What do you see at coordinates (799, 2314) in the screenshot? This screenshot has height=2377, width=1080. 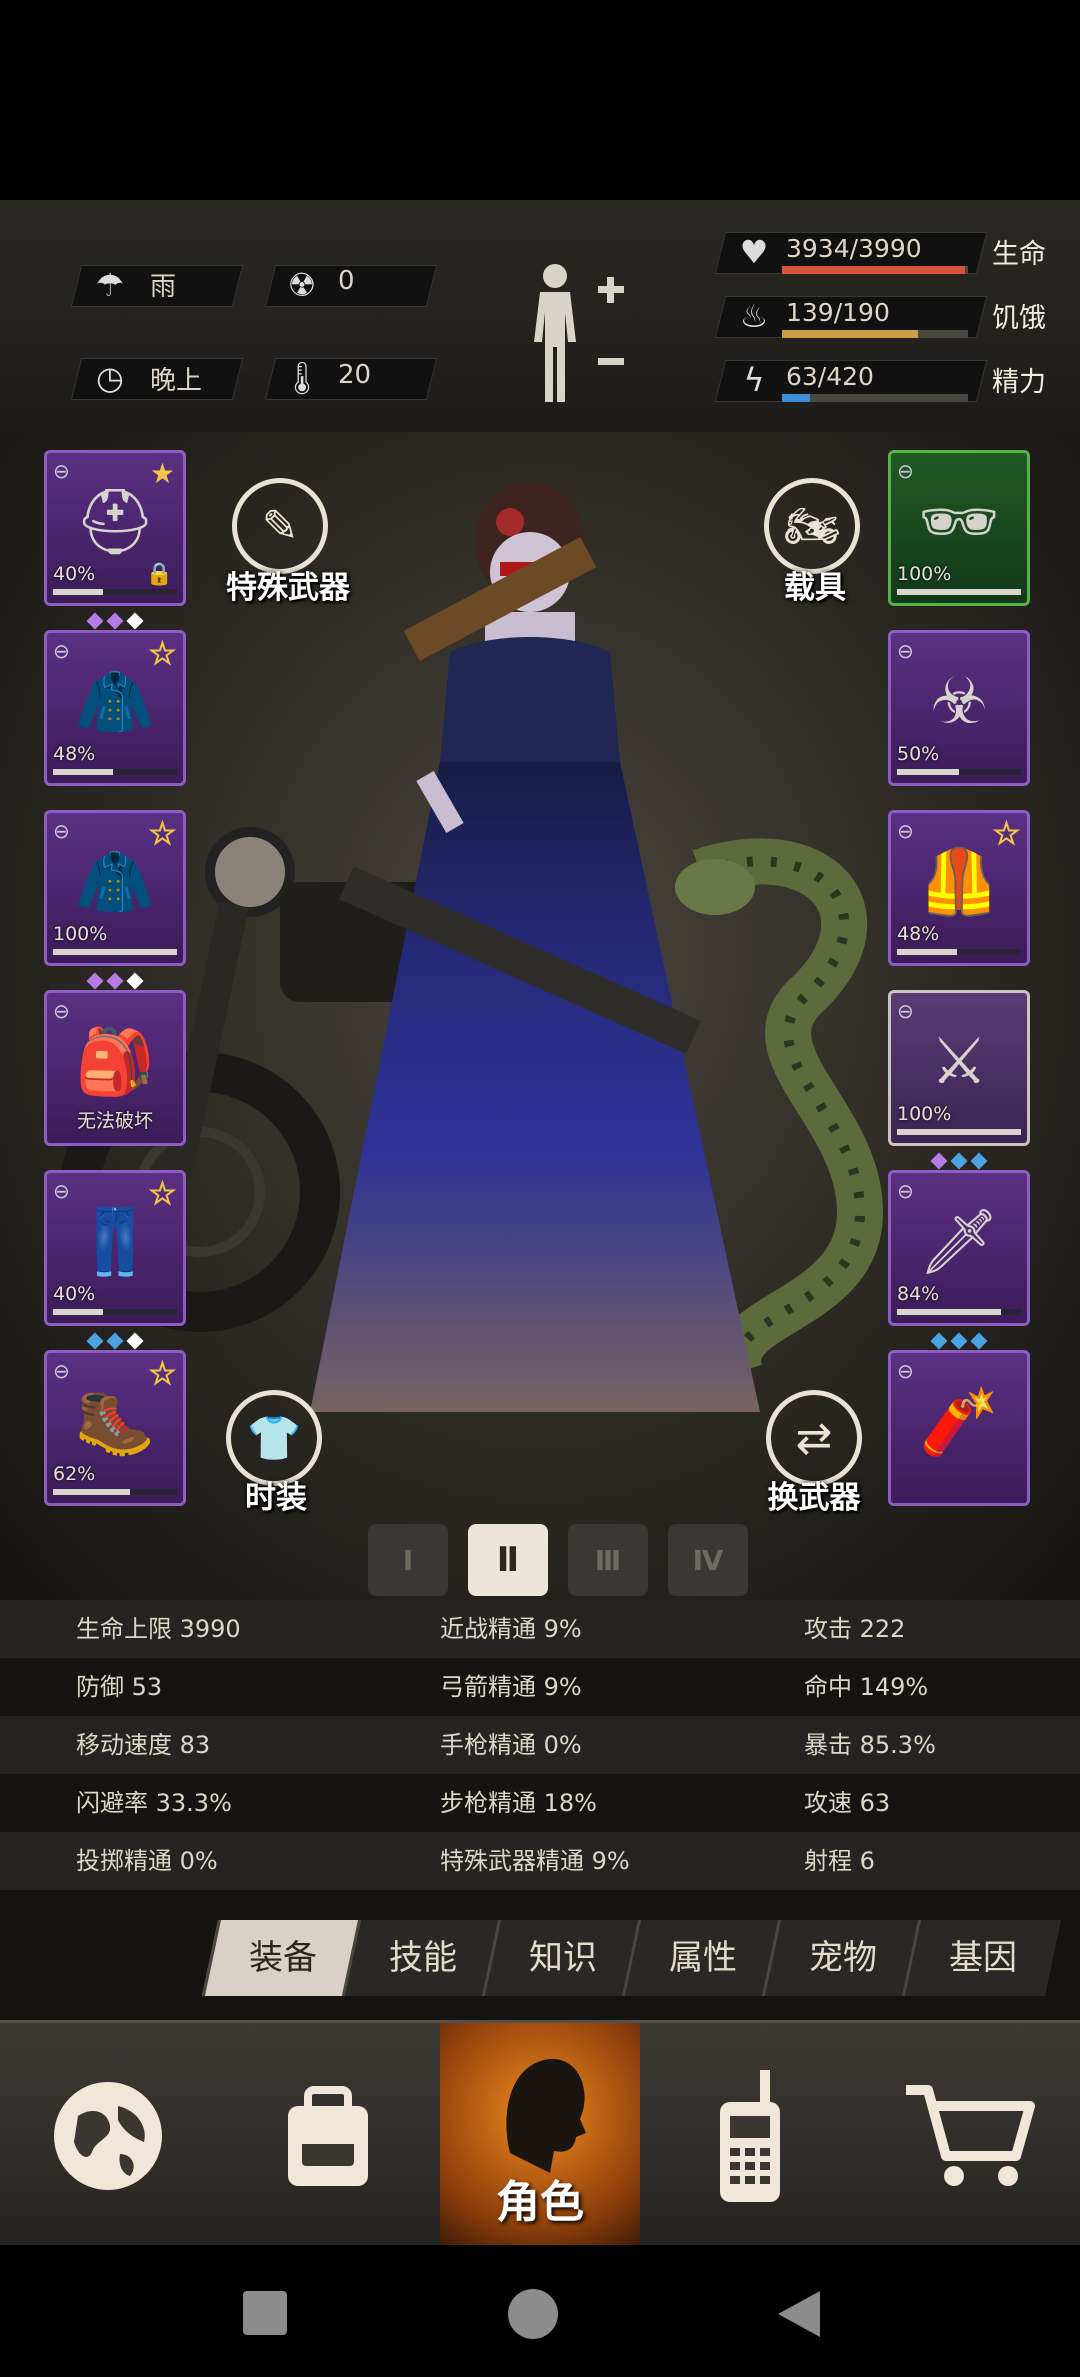 I see `back-button` at bounding box center [799, 2314].